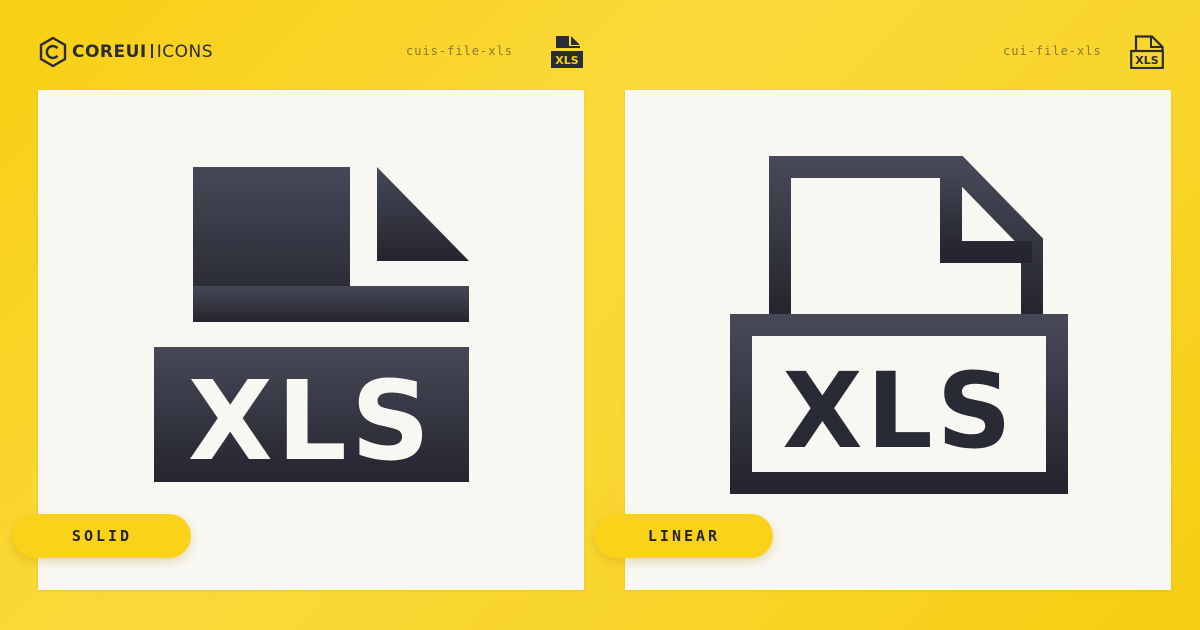  What do you see at coordinates (459, 51) in the screenshot?
I see `solid-icon-name: cuis-file-xls` at bounding box center [459, 51].